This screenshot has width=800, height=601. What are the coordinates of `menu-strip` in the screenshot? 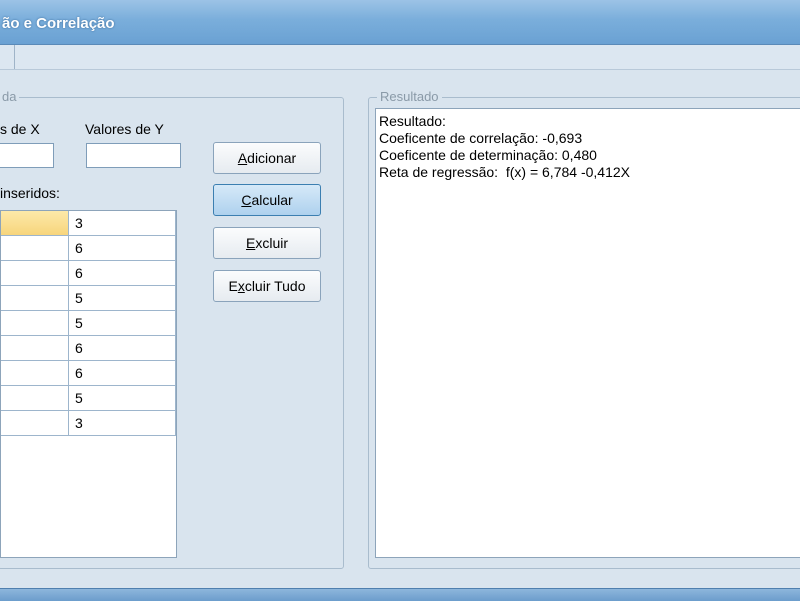 It's located at (400, 57).